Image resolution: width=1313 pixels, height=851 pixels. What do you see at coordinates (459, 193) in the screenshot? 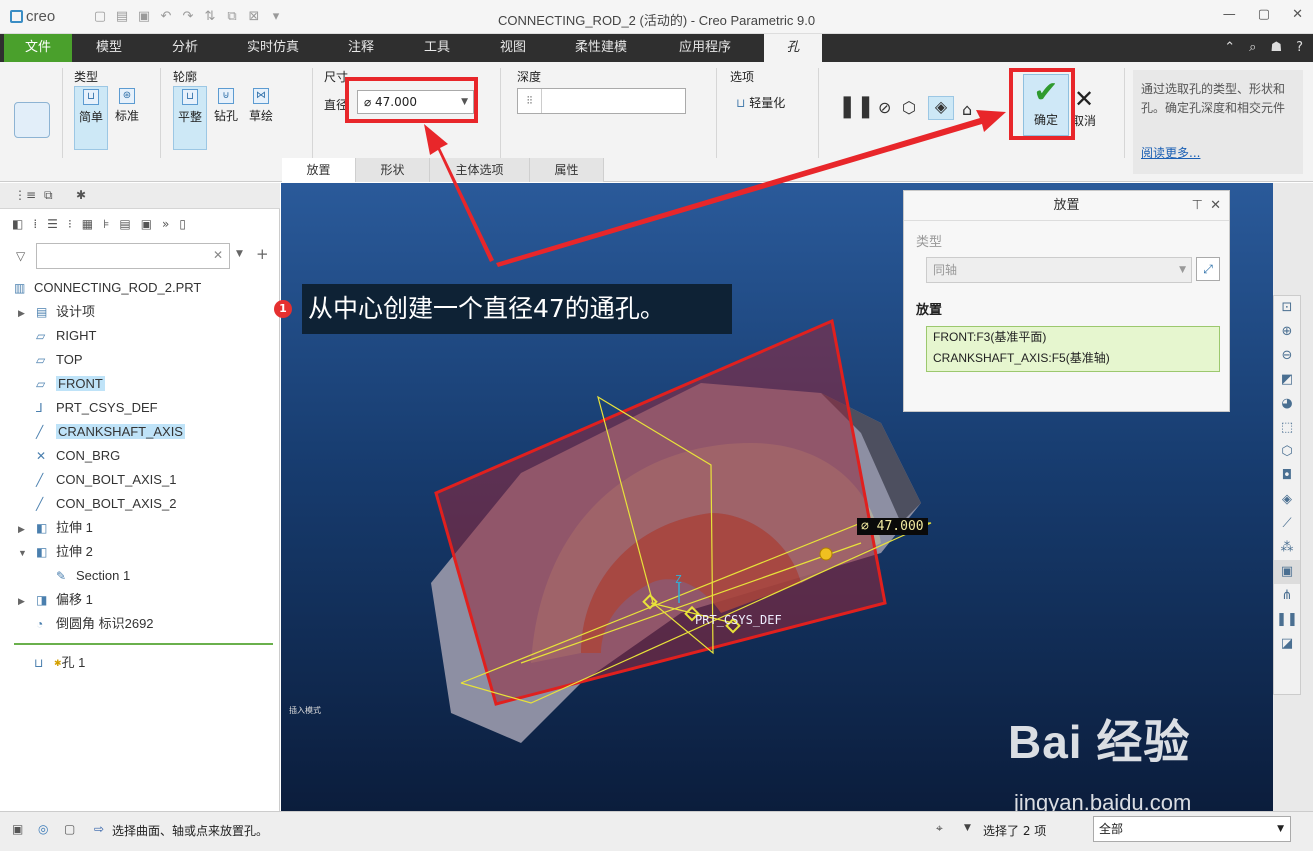
I see `arrow-to-diameter` at bounding box center [459, 193].